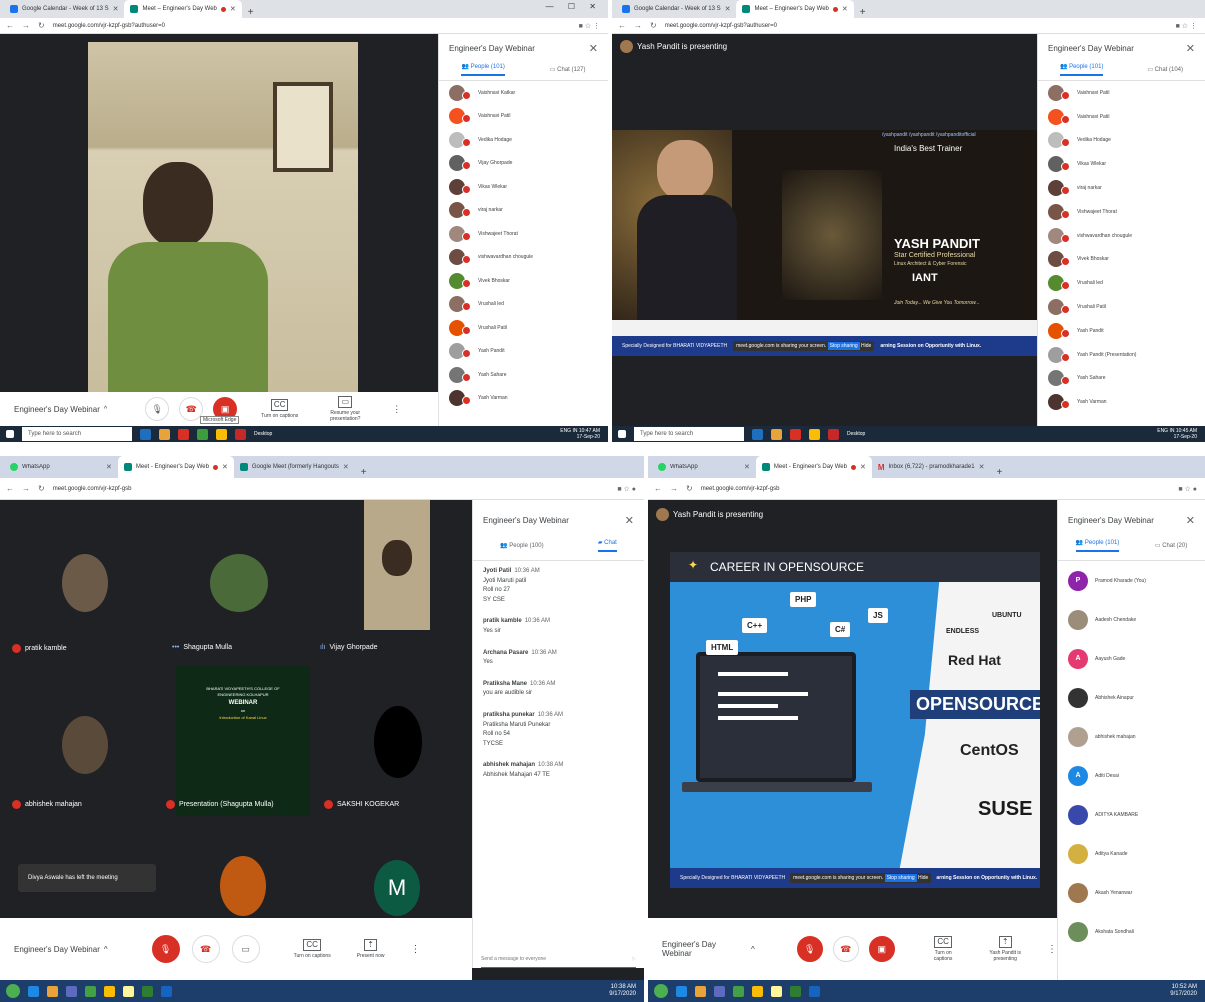 The image size is (1205, 1002). I want to click on reload-icon: ↻, so click(41, 25).